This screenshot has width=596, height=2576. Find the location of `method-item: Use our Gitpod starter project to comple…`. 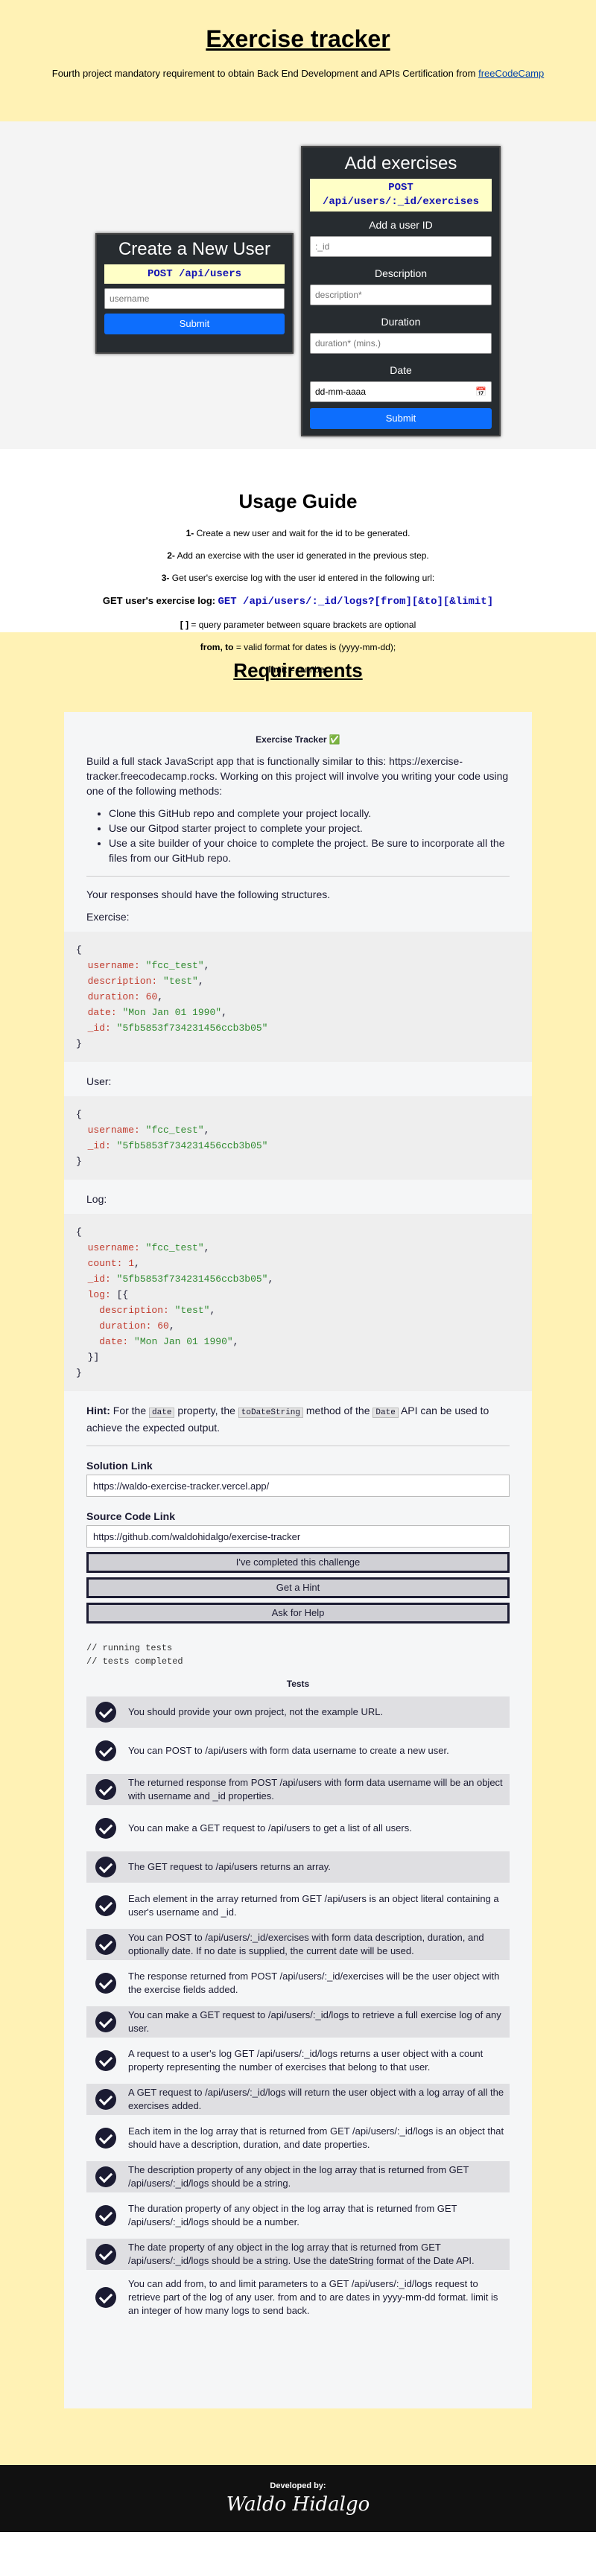

method-item: Use our Gitpod starter project to comple… is located at coordinates (309, 828).